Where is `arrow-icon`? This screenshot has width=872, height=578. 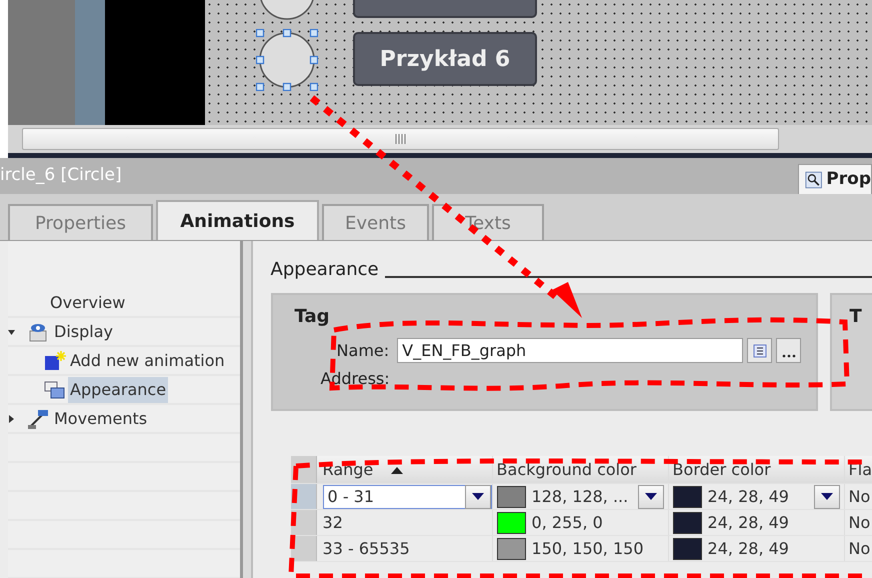 arrow-icon is located at coordinates (39, 418).